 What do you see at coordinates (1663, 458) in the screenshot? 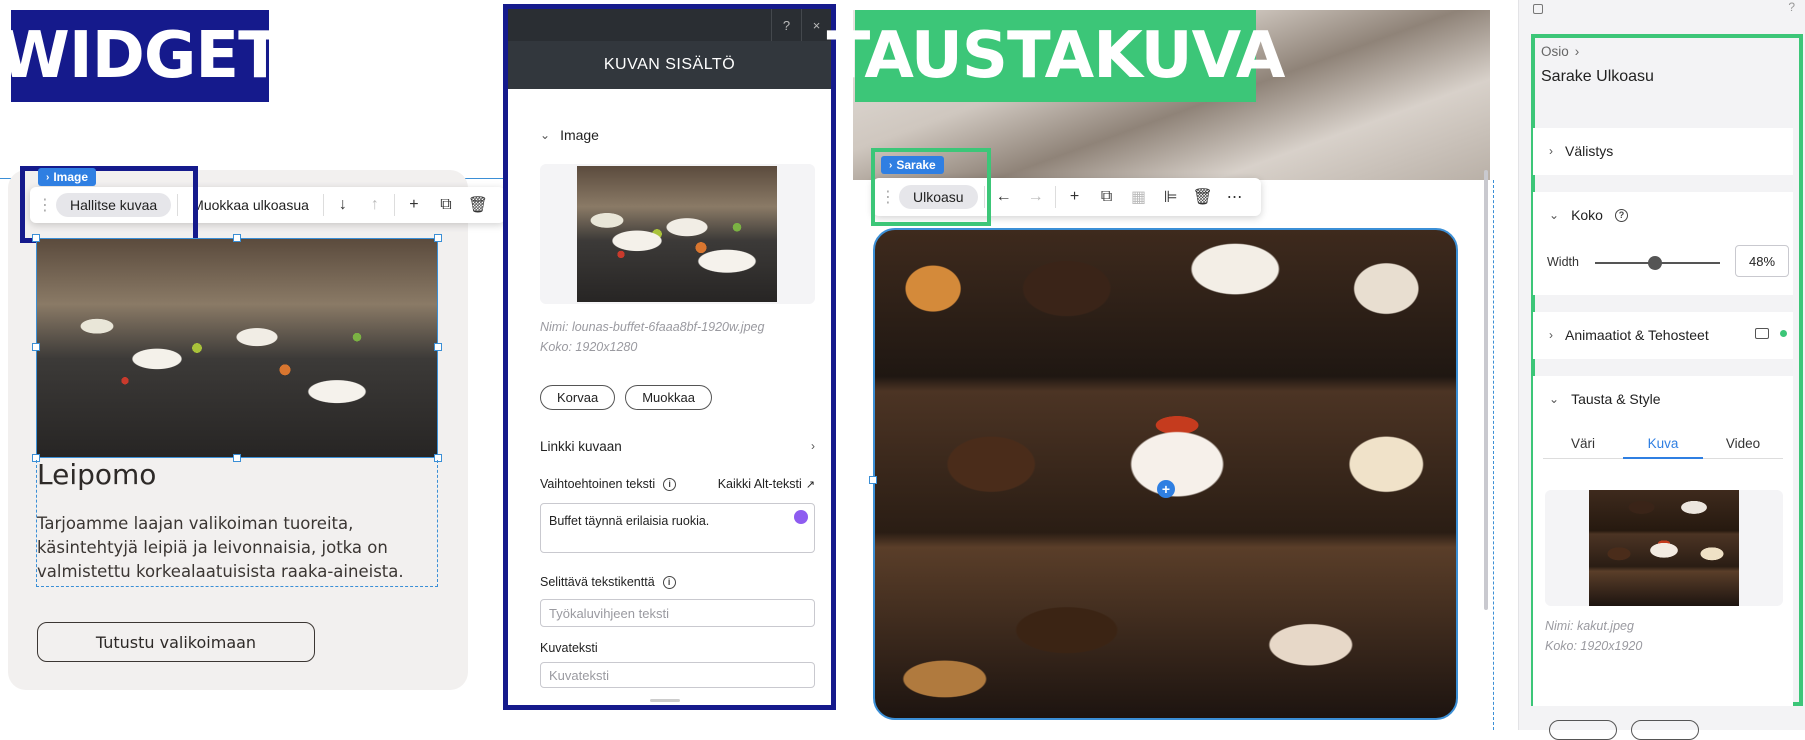
I see `tab-active-indicator` at bounding box center [1663, 458].